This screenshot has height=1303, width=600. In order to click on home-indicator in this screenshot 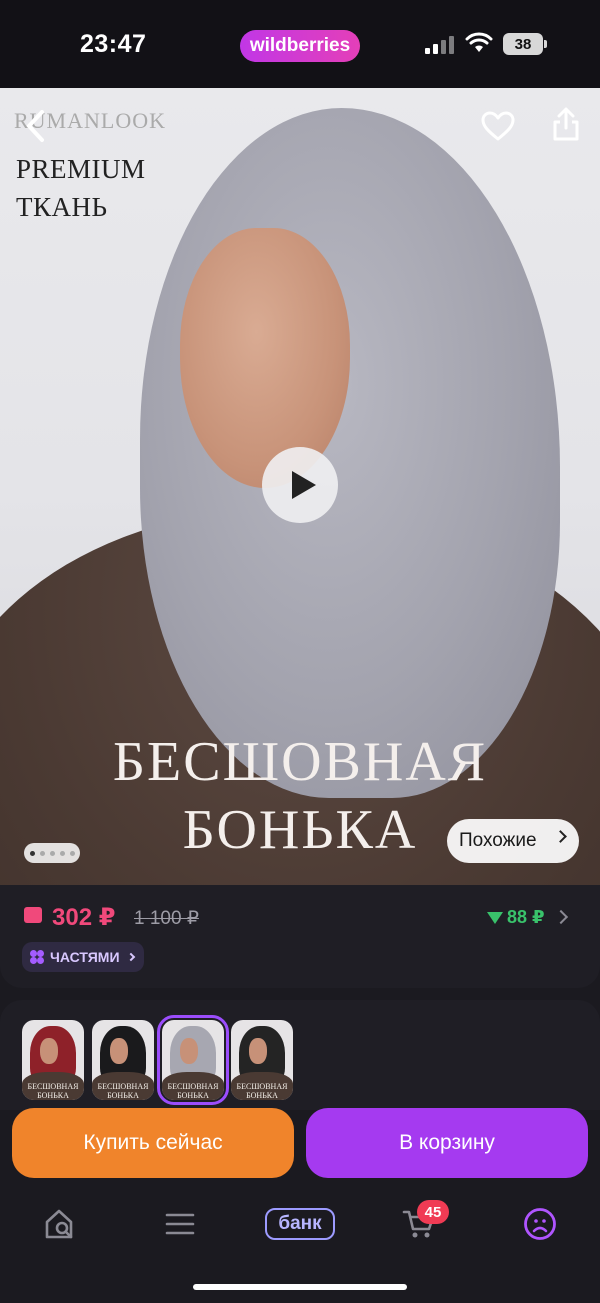, I will do `click(300, 1287)`.